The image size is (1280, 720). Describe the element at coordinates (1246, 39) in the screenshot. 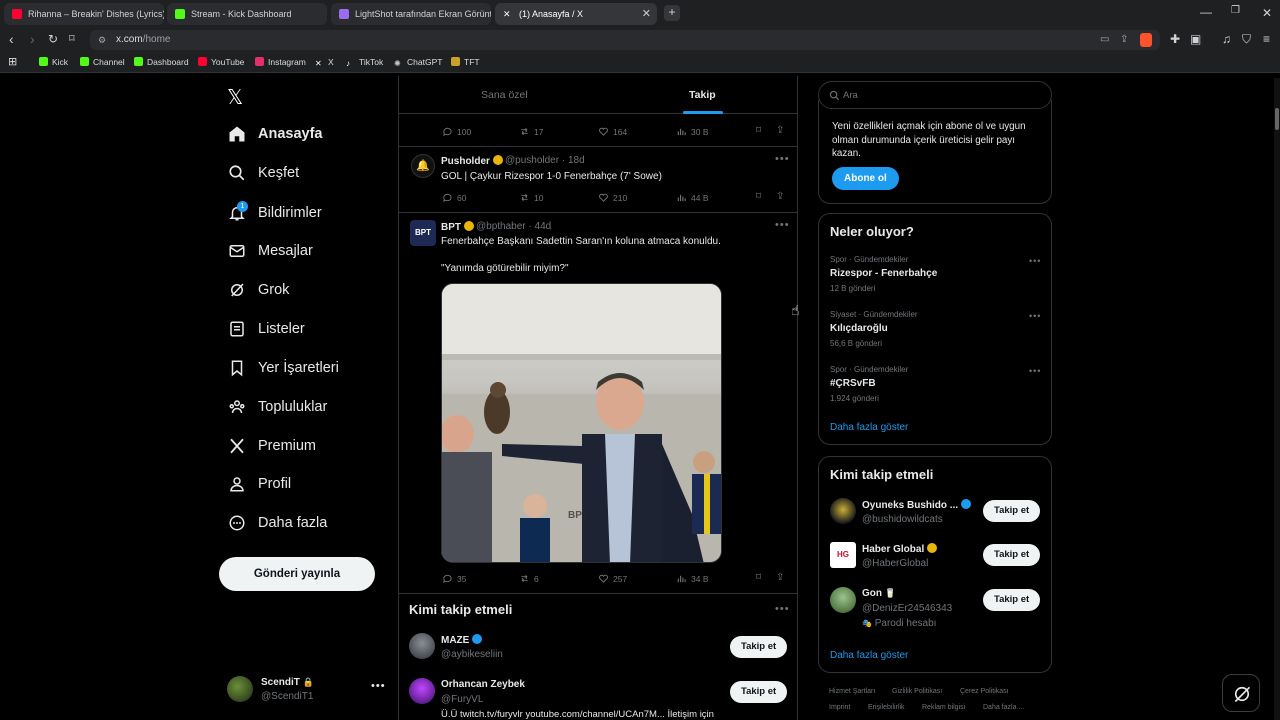

I see `vpn-icon: ⛉` at that location.